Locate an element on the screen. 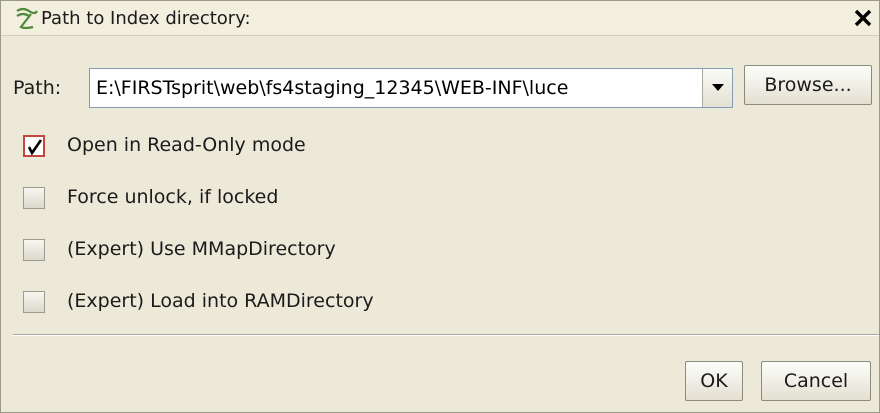 Image resolution: width=880 pixels, height=413 pixels. read-only-label: Open in Read-Only mode is located at coordinates (186, 145).